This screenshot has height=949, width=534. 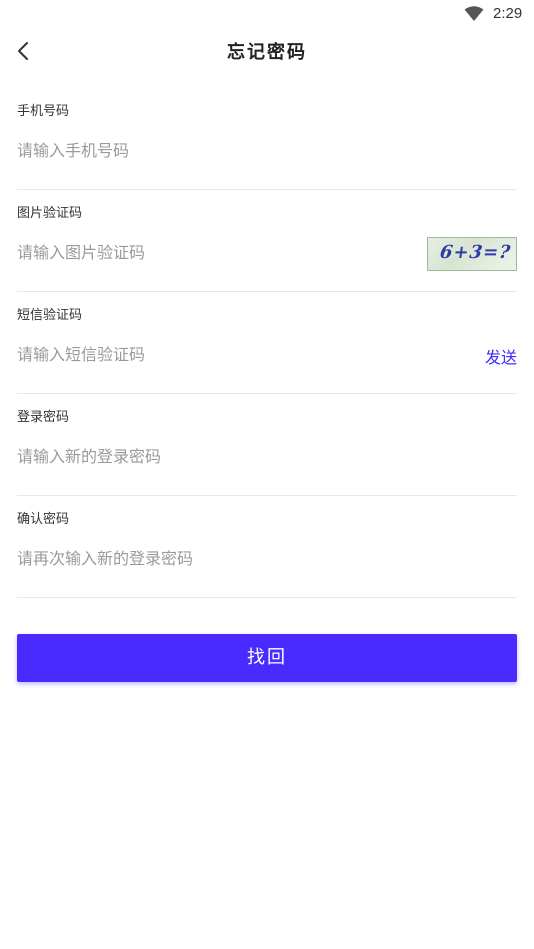 I want to click on phone-label: 手机号码, so click(x=43, y=111).